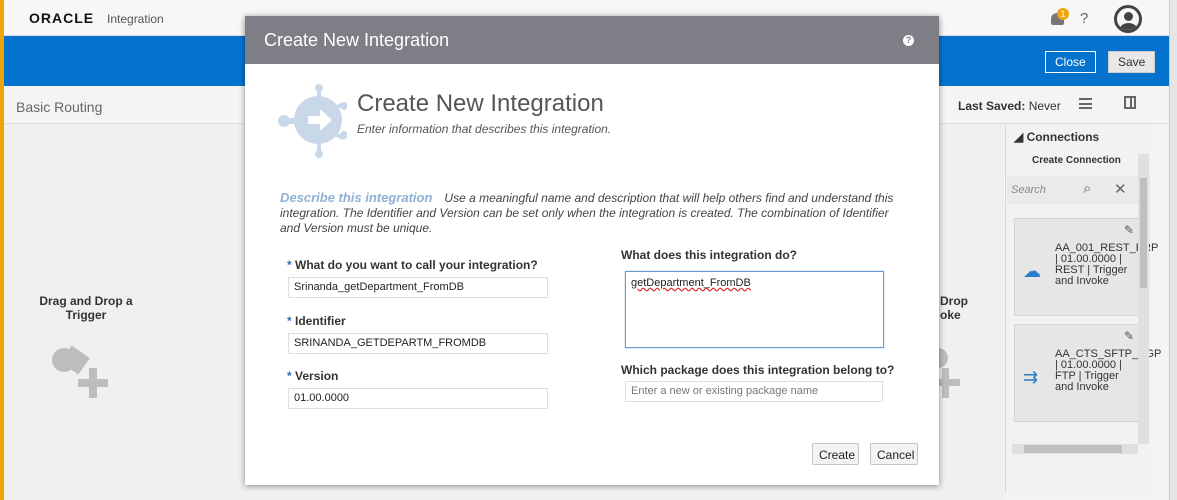  Describe the element at coordinates (1084, 18) in the screenshot. I see `help-icon: ?` at that location.